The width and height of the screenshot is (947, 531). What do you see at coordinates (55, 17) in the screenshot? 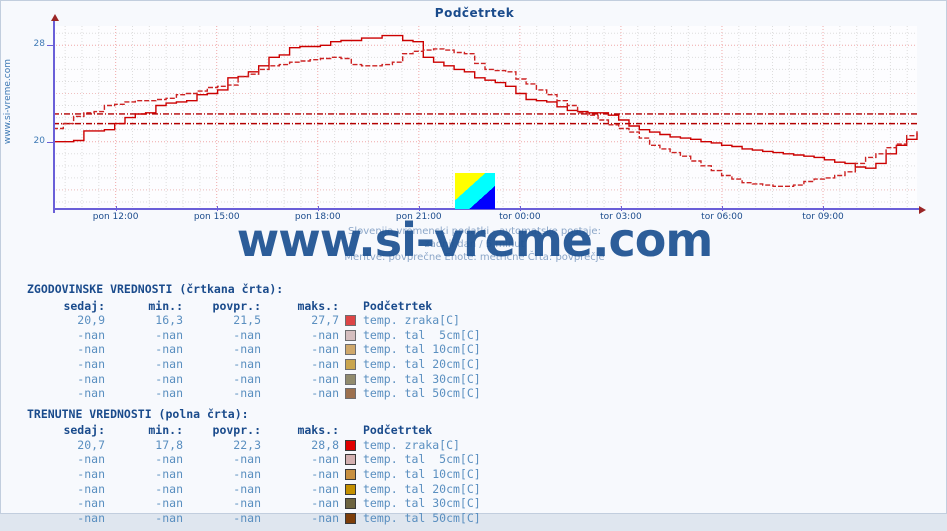
I see `y-axis-arrow-icon` at bounding box center [55, 17].